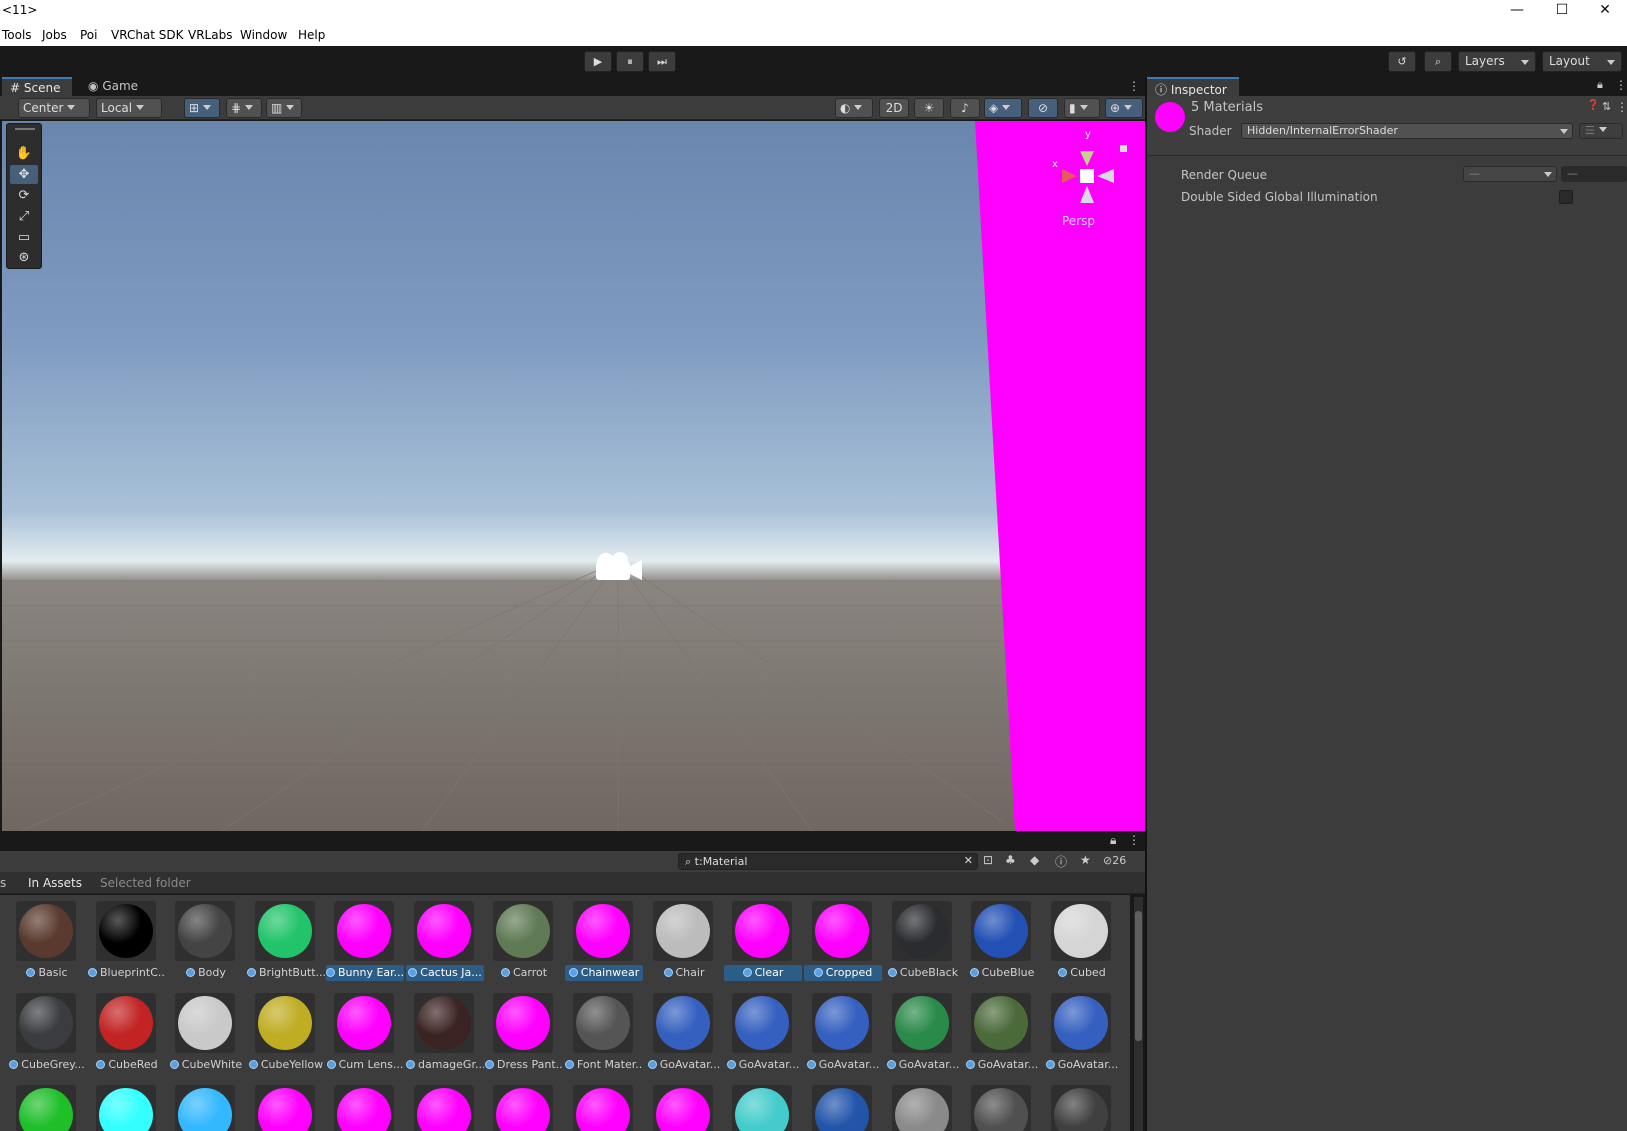  I want to click on layers-dropdown: Layers, so click(1497, 61).